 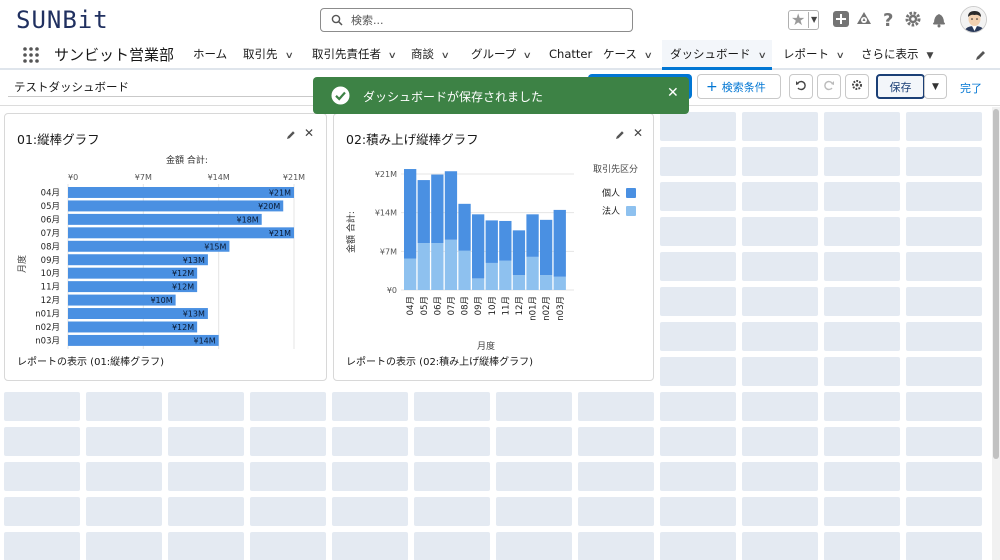 I want to click on undo-icon, so click(x=801, y=85).